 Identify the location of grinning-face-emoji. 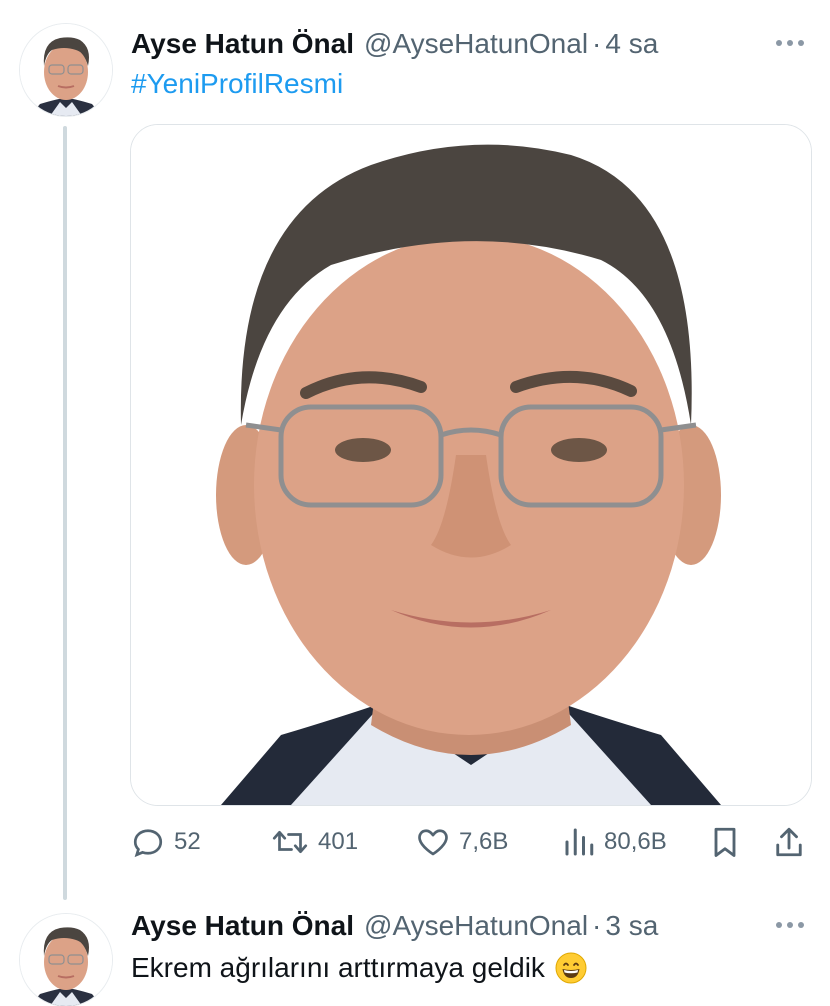
(571, 968).